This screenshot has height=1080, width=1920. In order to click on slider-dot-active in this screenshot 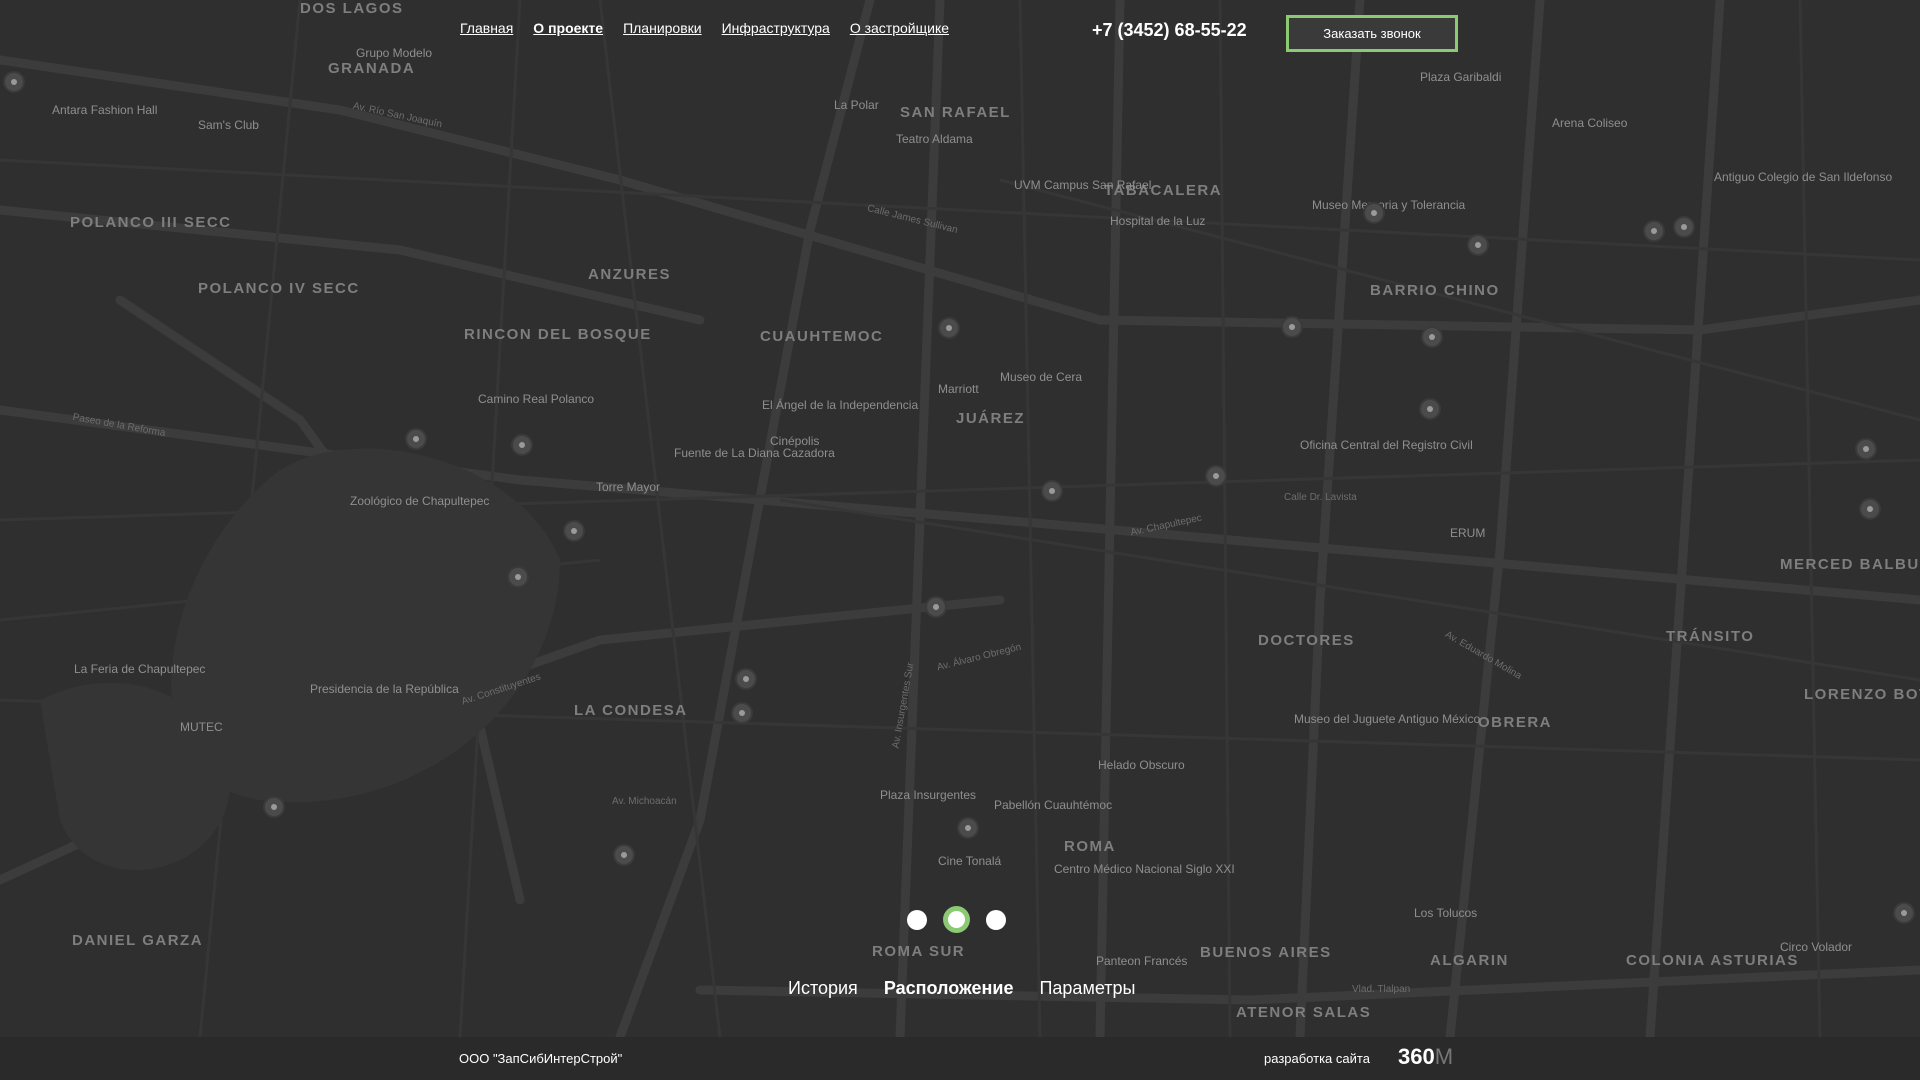, I will do `click(956, 919)`.